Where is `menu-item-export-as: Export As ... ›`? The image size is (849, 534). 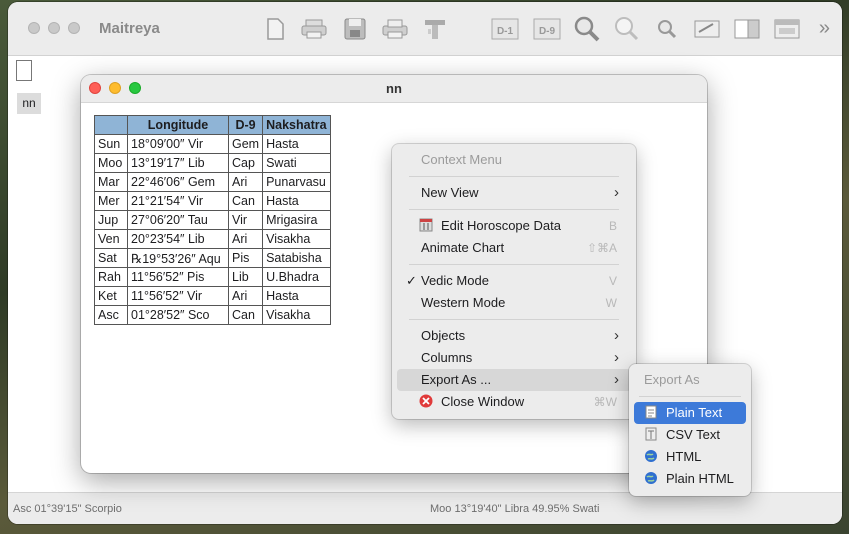
menu-item-export-as: Export As ... › is located at coordinates (514, 380).